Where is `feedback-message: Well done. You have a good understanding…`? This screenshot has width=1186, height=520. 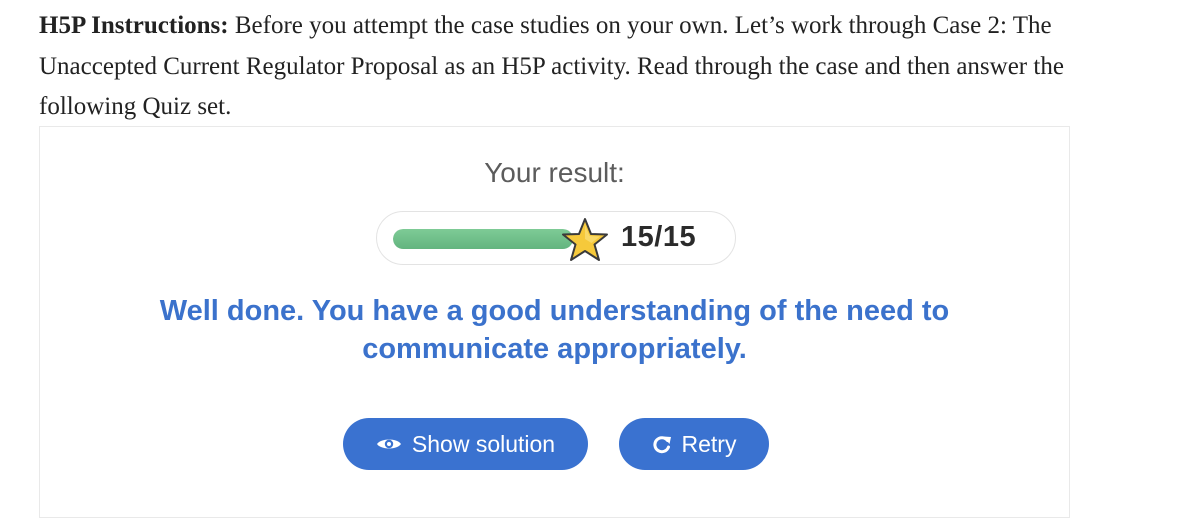
feedback-message: Well done. You have a good understanding… is located at coordinates (554, 330).